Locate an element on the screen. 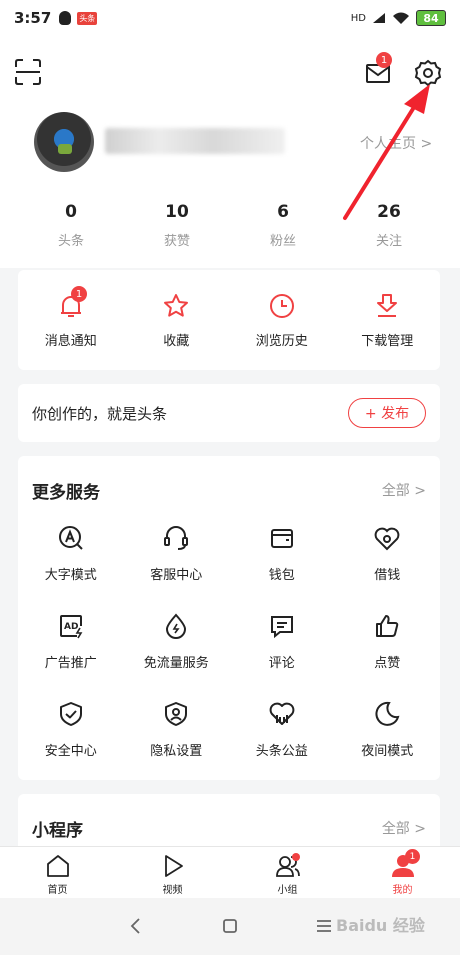  cell-signal-icon is located at coordinates (379, 18).